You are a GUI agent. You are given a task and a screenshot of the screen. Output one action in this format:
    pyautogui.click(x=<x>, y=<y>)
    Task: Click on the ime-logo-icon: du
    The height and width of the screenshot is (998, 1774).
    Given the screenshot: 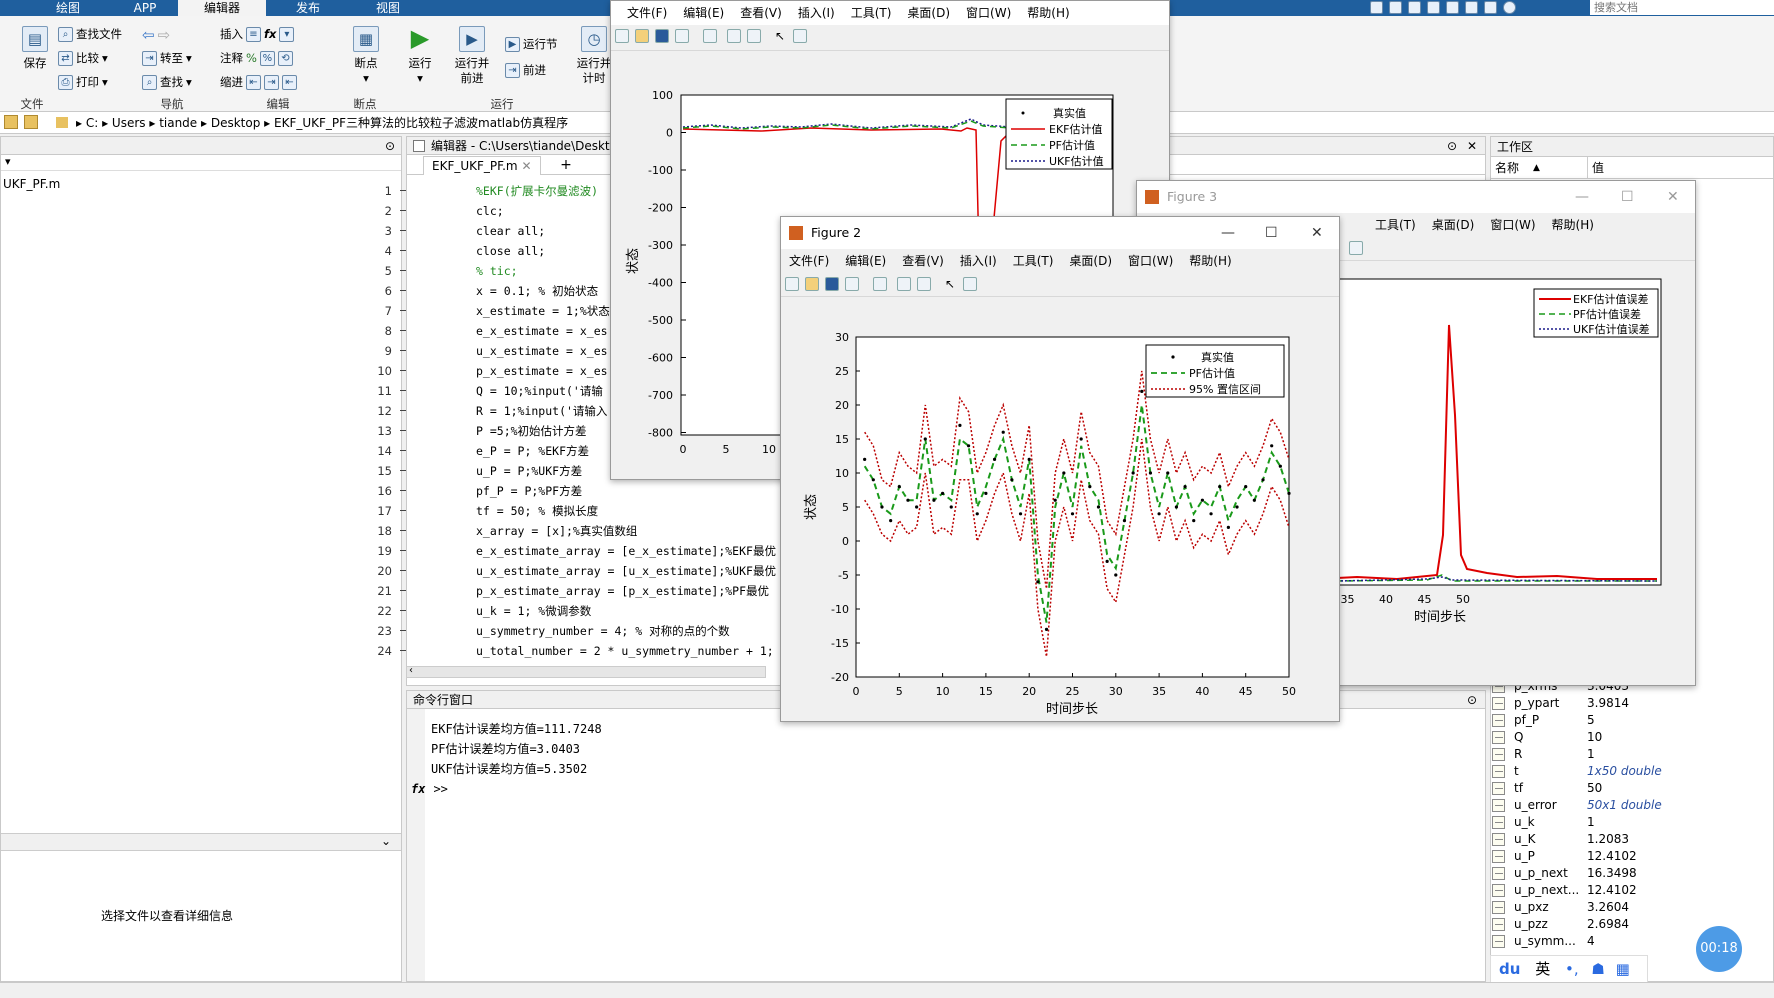 What is the action you would take?
    pyautogui.click(x=1509, y=969)
    